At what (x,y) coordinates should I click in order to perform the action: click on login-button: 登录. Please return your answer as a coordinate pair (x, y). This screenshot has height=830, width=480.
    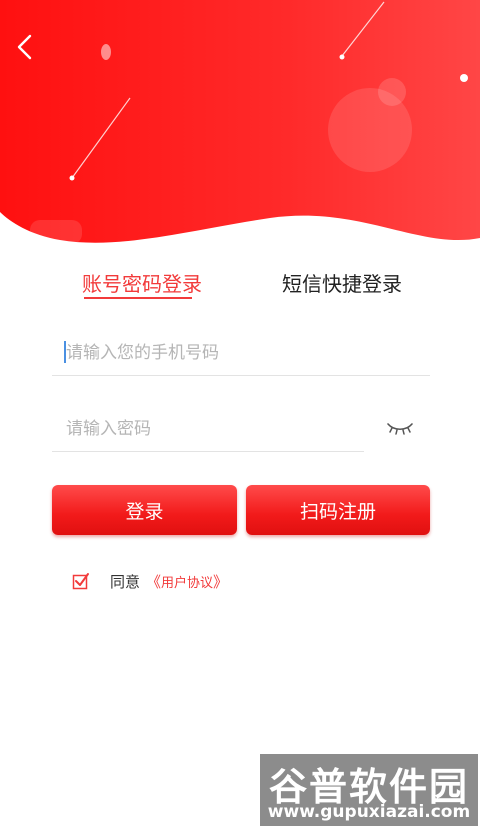
    Looking at the image, I should click on (144, 510).